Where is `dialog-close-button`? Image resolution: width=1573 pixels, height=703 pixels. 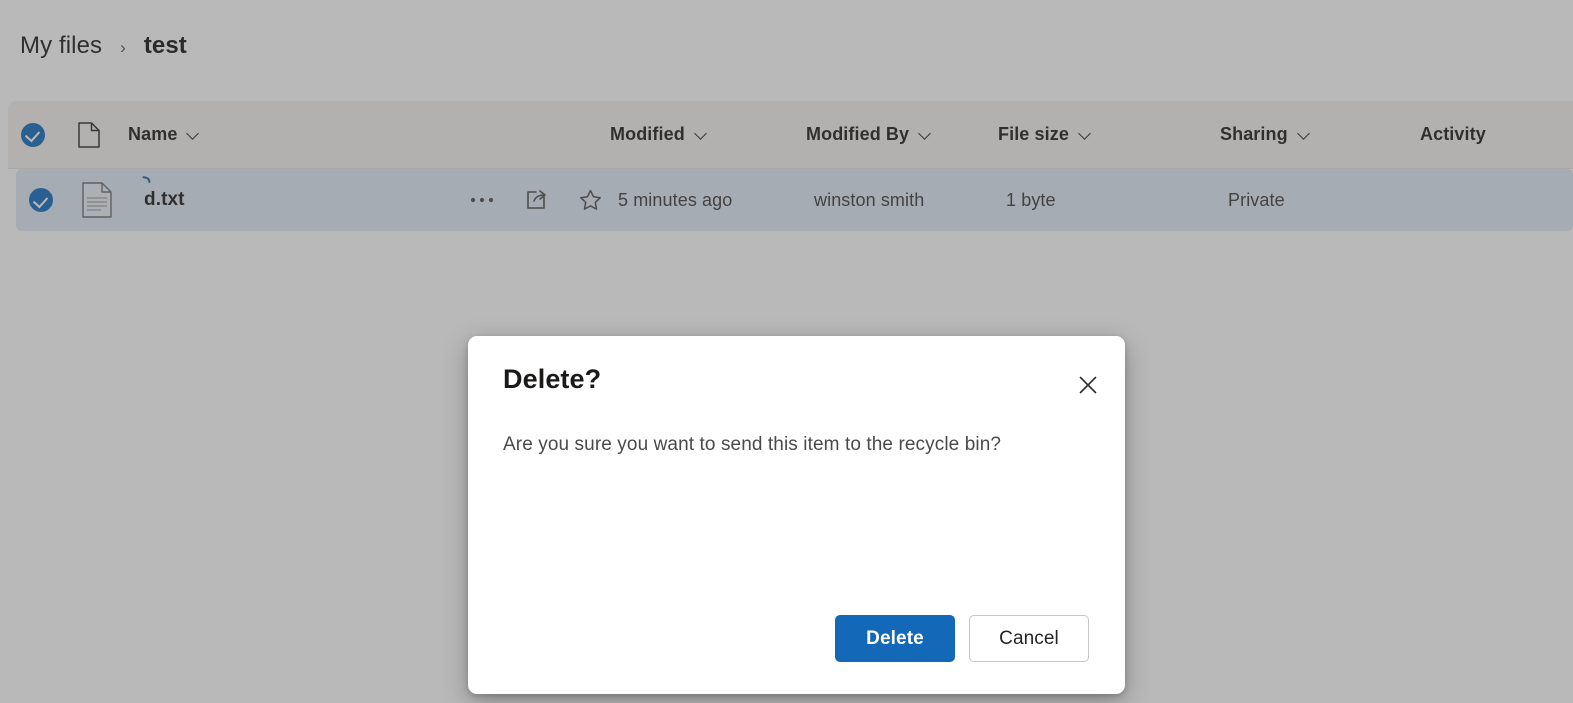 dialog-close-button is located at coordinates (1088, 385).